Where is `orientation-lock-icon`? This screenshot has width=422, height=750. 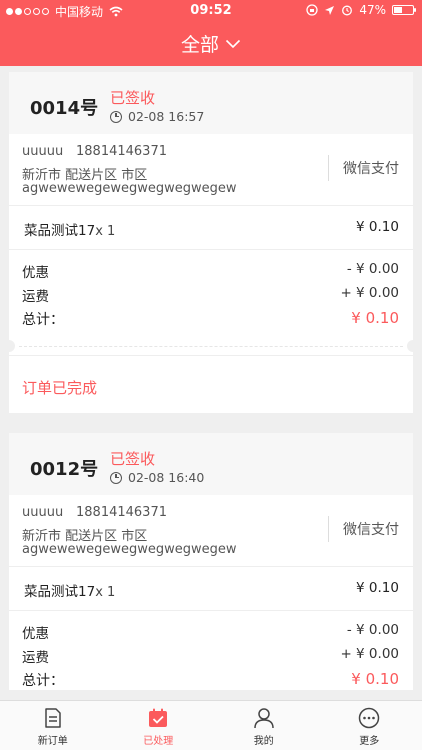 orientation-lock-icon is located at coordinates (312, 10).